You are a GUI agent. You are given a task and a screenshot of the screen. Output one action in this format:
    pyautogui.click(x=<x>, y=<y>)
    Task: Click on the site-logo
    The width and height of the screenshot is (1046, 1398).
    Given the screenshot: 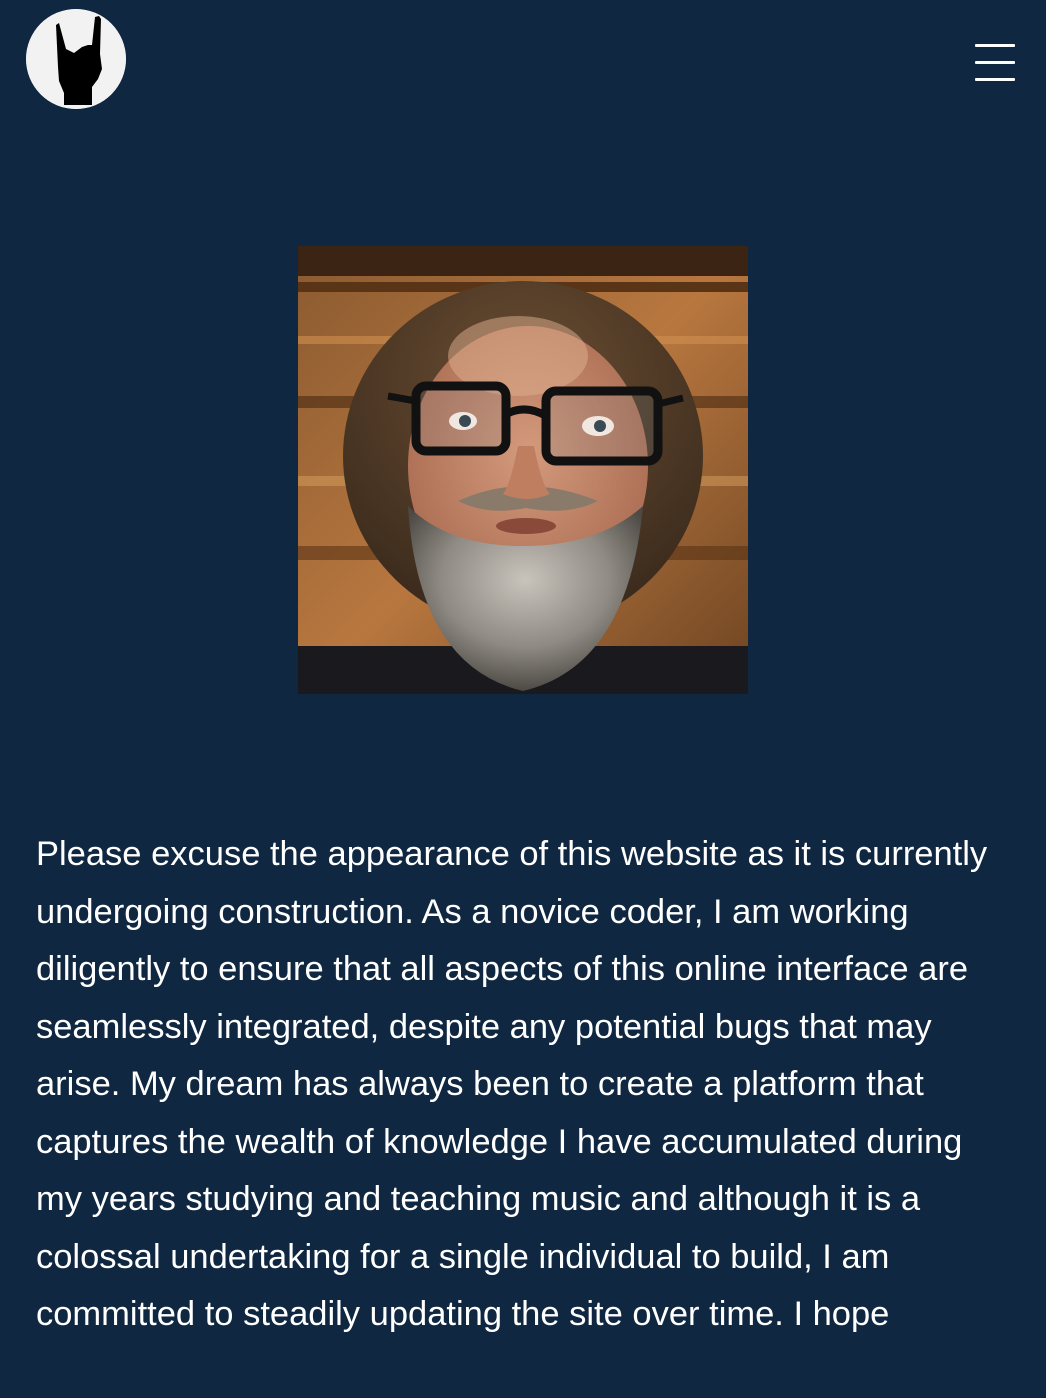 What is the action you would take?
    pyautogui.click(x=76, y=59)
    